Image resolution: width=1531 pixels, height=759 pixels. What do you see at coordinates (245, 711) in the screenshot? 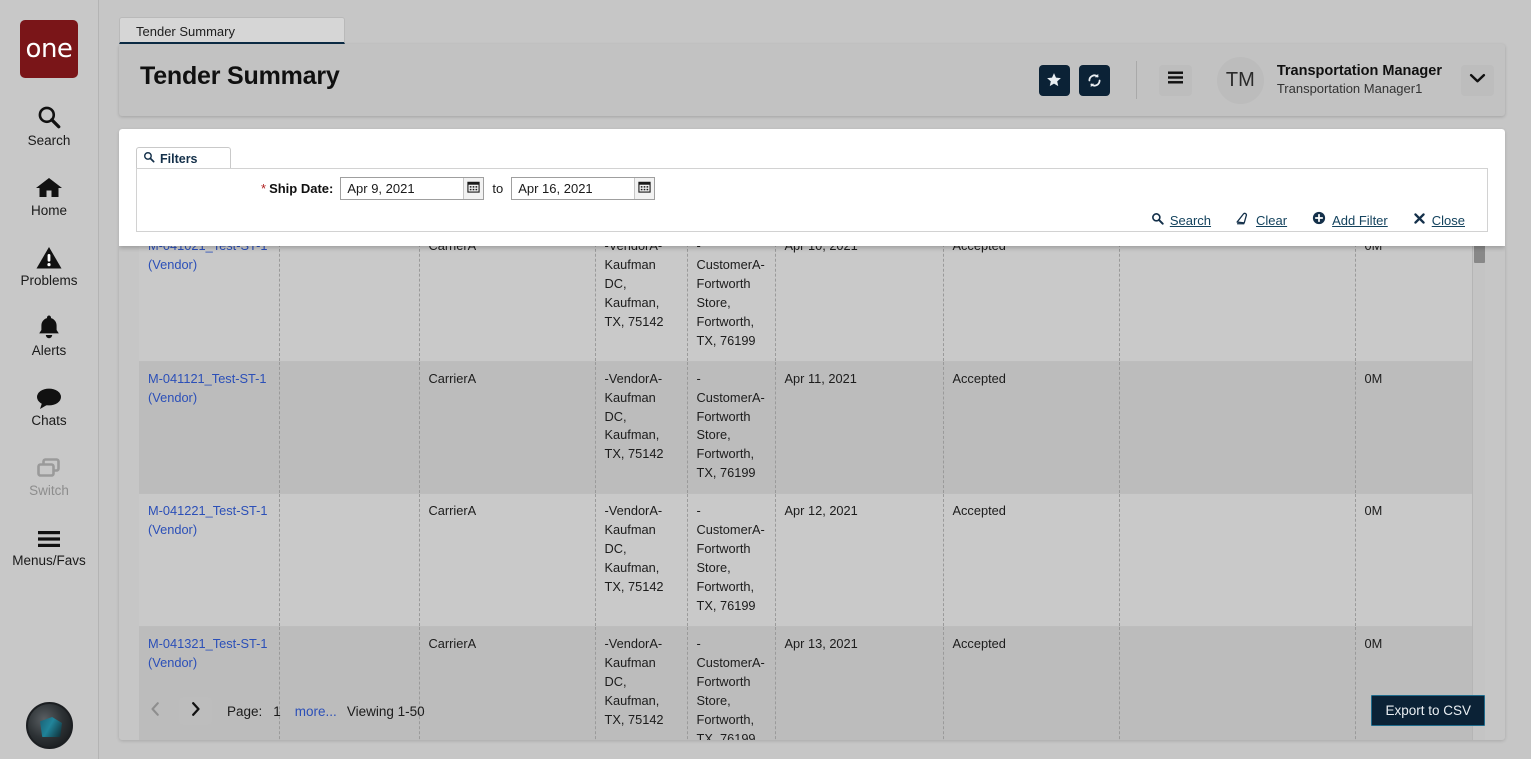
I see `page-label: Page:` at bounding box center [245, 711].